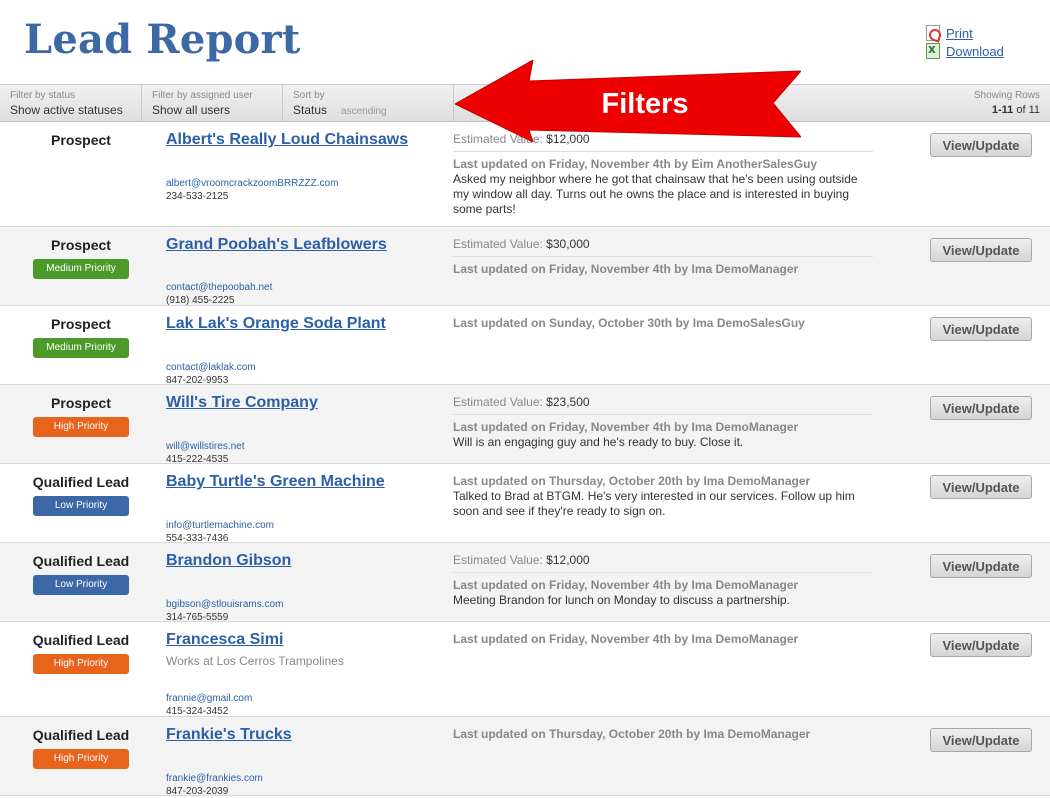  I want to click on user-filter-value: Show all users, so click(212, 110).